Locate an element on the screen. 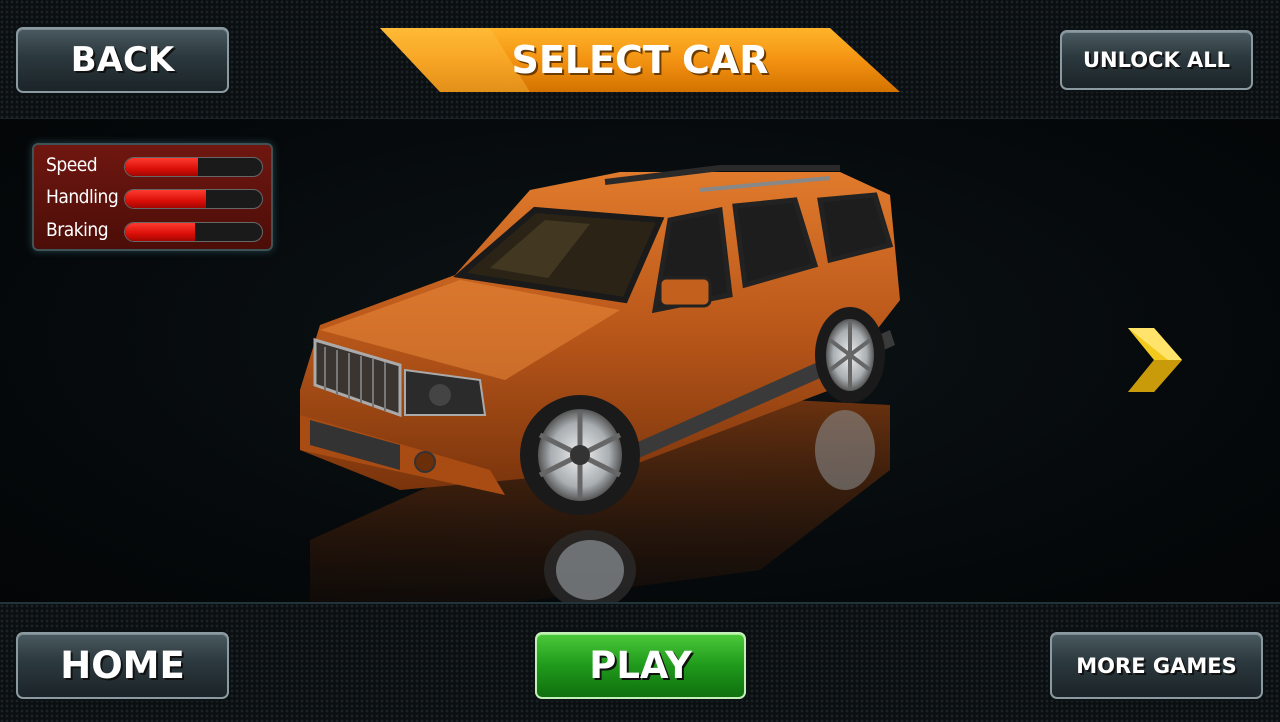  car-stats-panel: Speed Handling Braking is located at coordinates (152, 197).